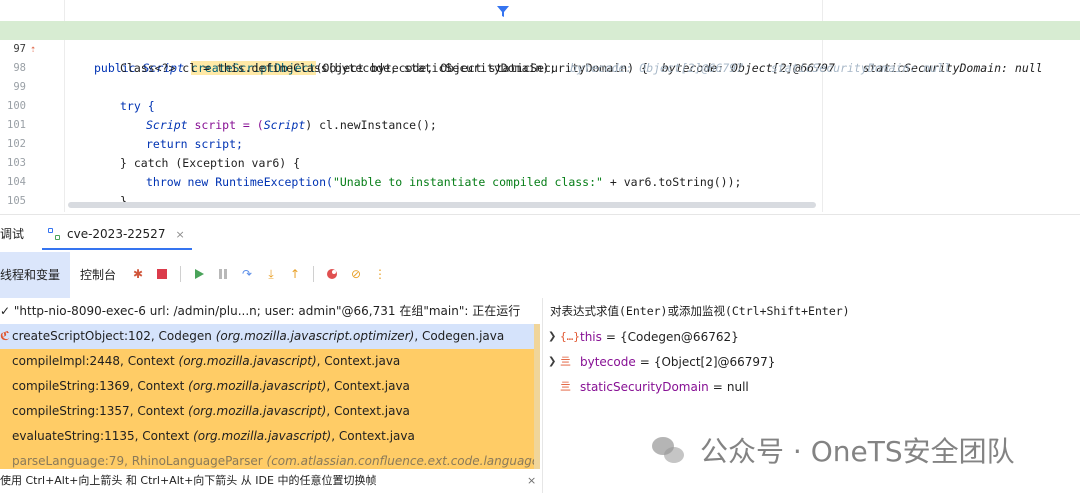 This screenshot has height=493, width=1080. Describe the element at coordinates (114, 336) in the screenshot. I see `frame-method: createScriptObject:102, Codegen` at that location.